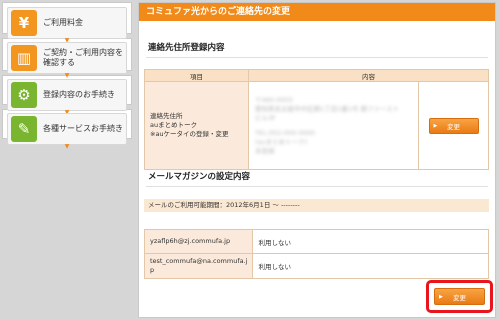  I want to click on table-row: test_commufa@na.commufa.j p 利用しない, so click(316, 266).